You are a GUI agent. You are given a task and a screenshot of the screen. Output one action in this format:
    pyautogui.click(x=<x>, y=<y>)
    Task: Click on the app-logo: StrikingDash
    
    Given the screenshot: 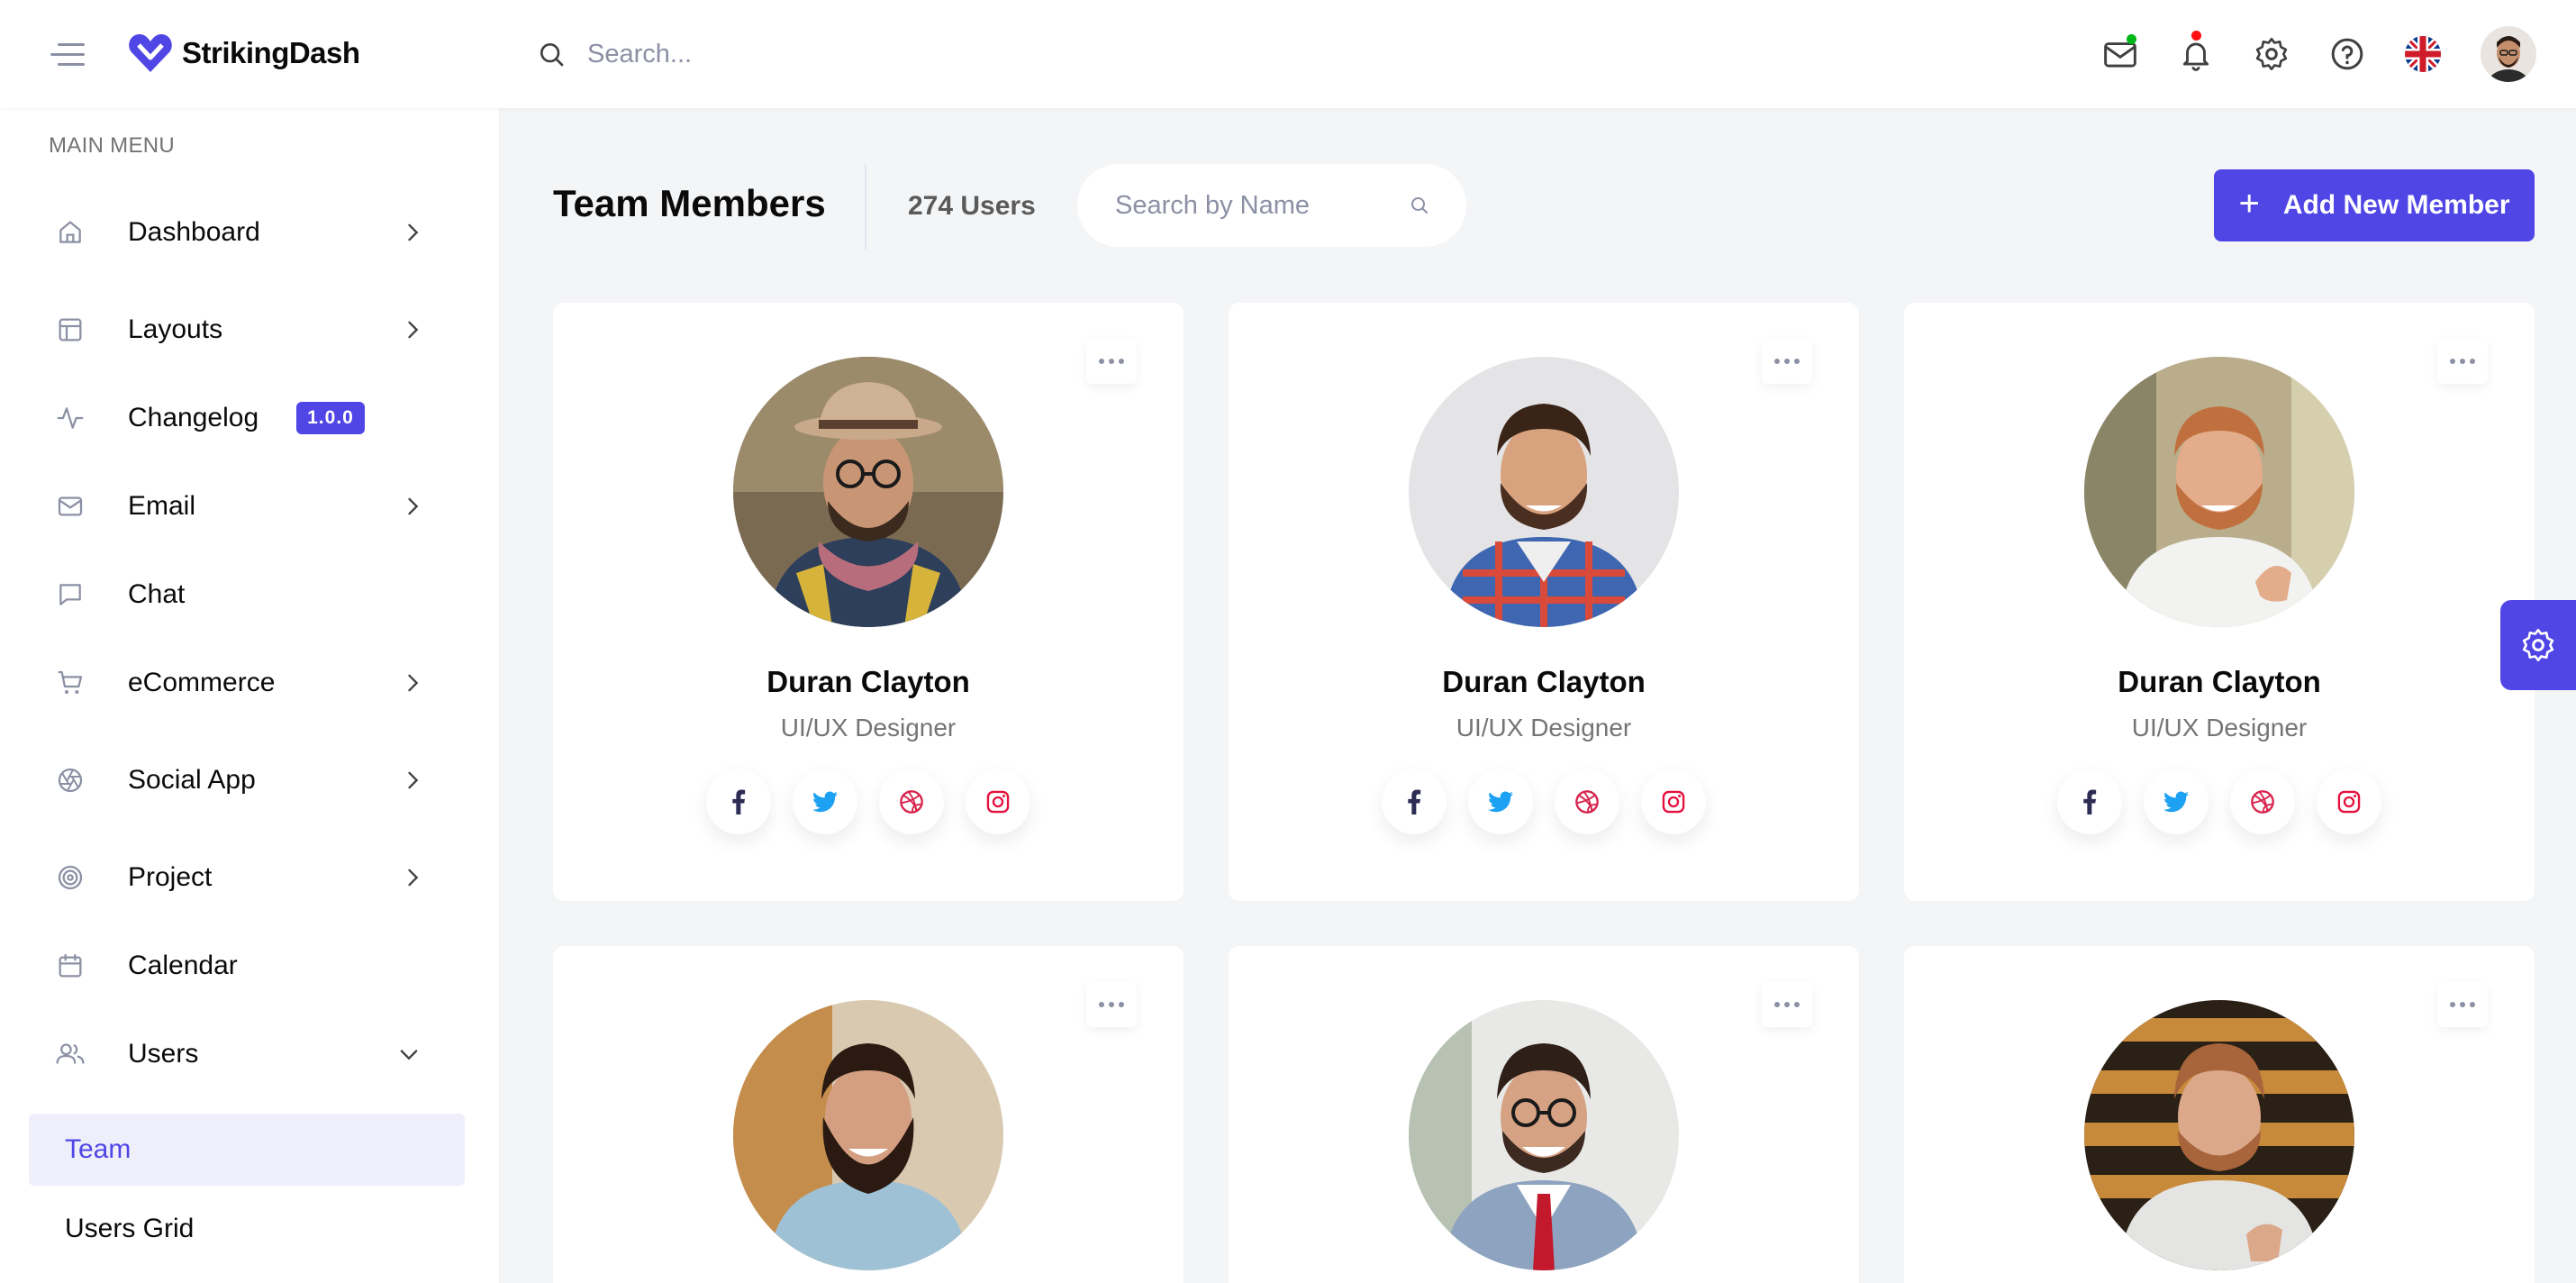 What is the action you would take?
    pyautogui.click(x=244, y=53)
    